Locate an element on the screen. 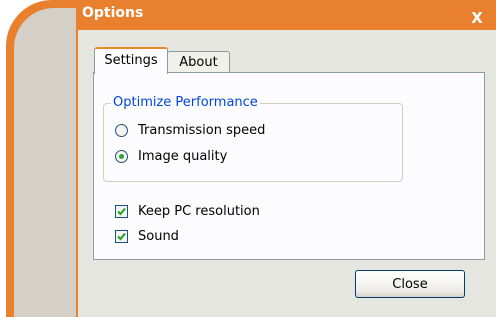  window-close-icon: X is located at coordinates (477, 18).